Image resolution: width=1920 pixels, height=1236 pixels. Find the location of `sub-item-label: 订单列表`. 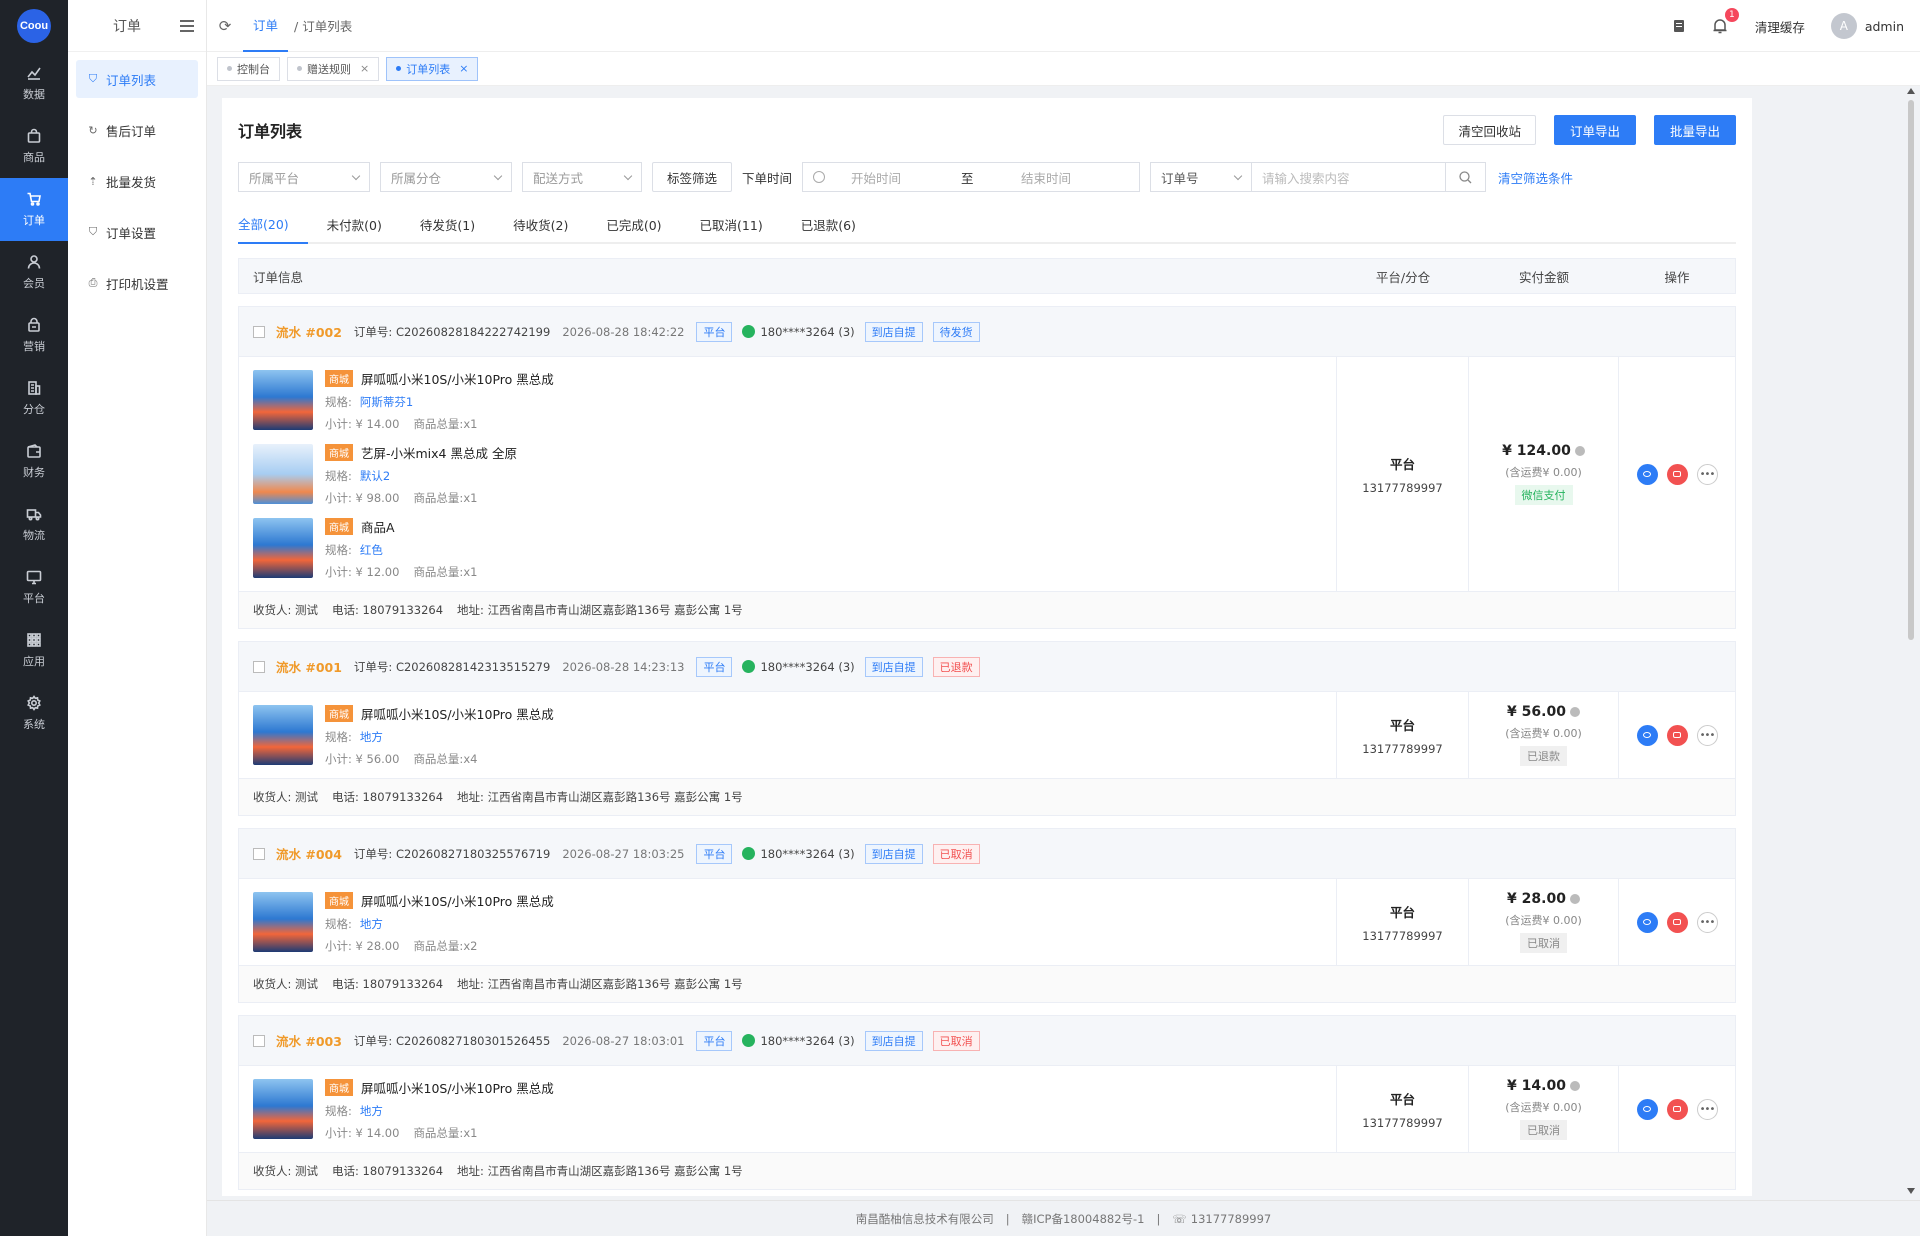

sub-item-label: 订单列表 is located at coordinates (131, 80).